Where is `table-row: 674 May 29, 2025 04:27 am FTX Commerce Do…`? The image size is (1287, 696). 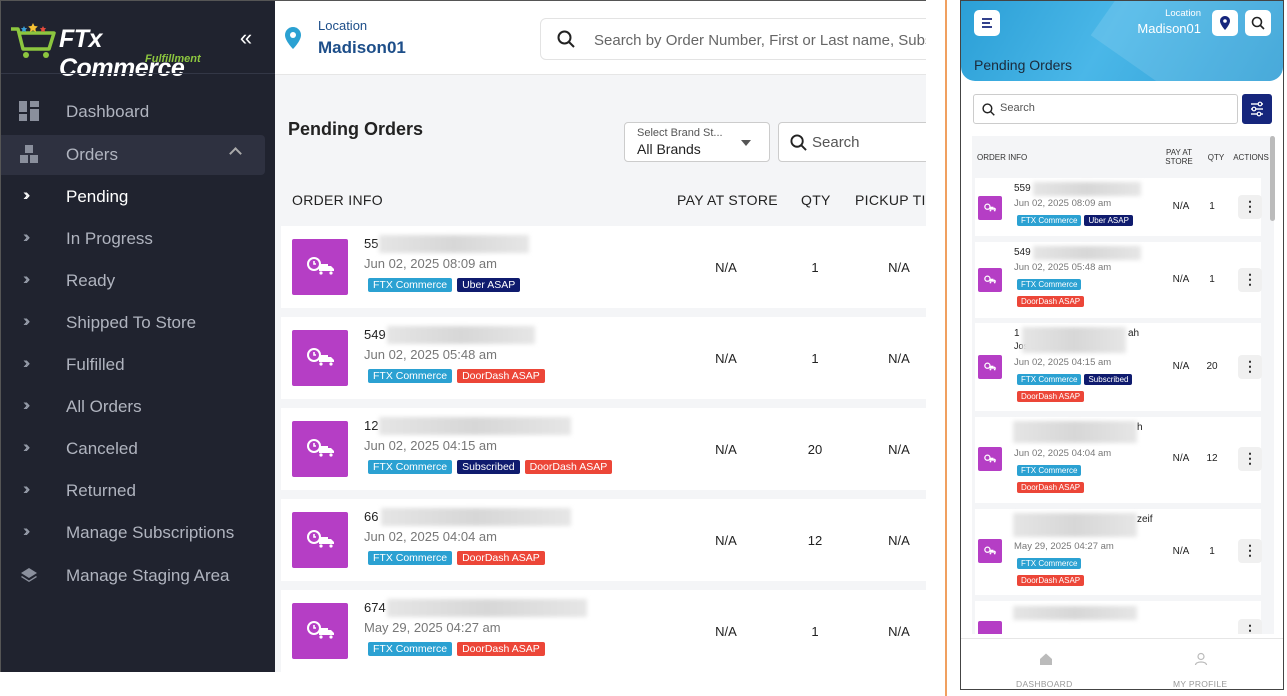 table-row: 674 May 29, 2025 04:27 am FTX Commerce Do… is located at coordinates (603, 631).